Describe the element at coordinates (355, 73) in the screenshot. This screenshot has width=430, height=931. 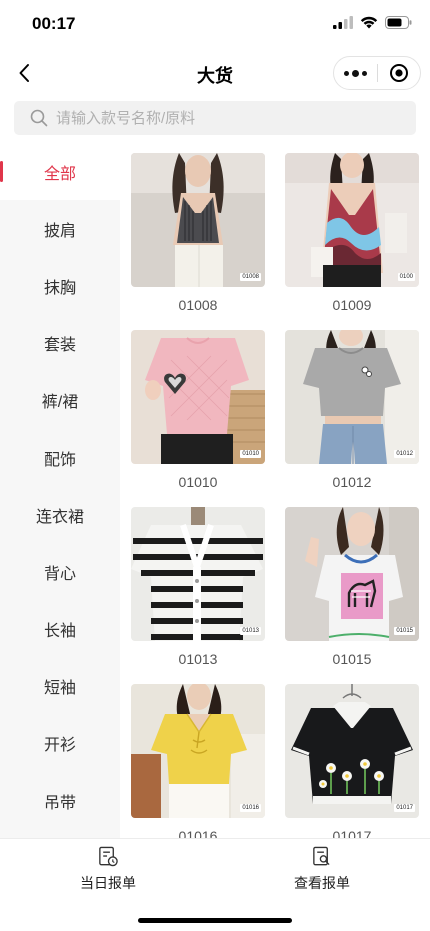
I see `more-button` at that location.